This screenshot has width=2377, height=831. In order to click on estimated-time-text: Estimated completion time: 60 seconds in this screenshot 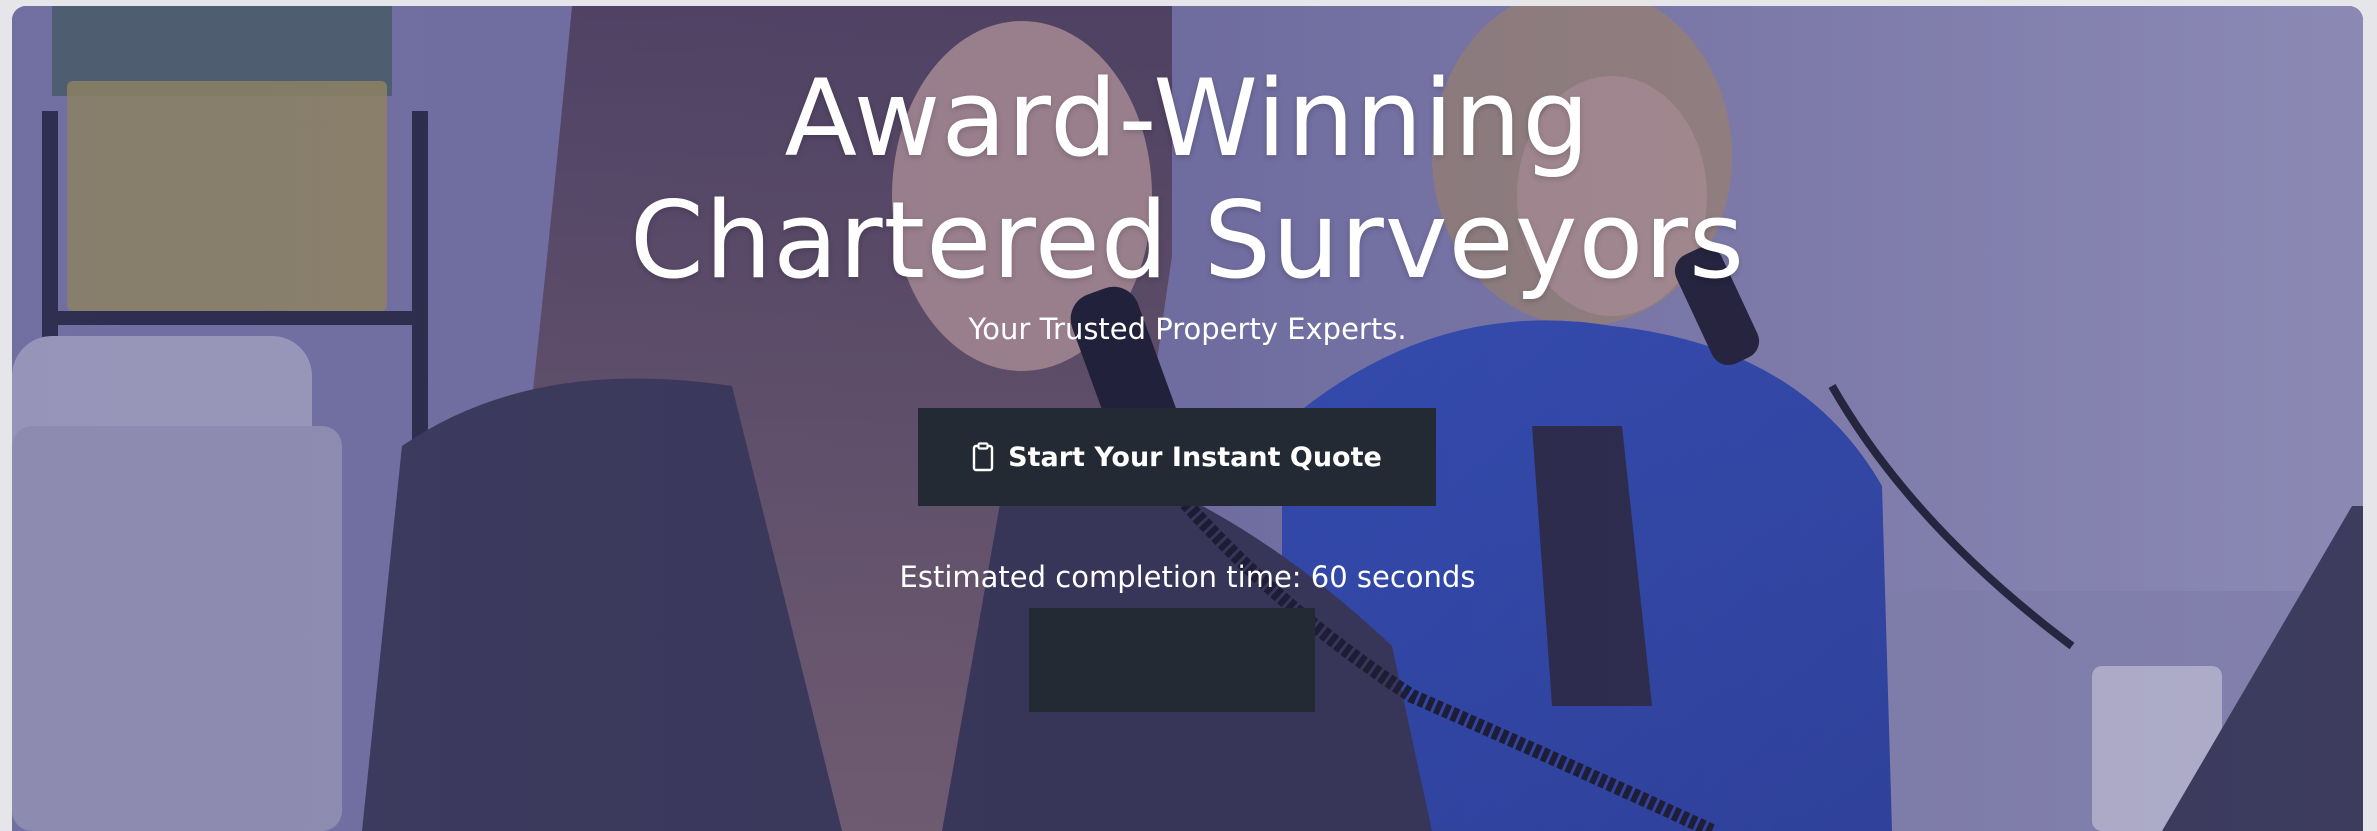, I will do `click(1187, 577)`.